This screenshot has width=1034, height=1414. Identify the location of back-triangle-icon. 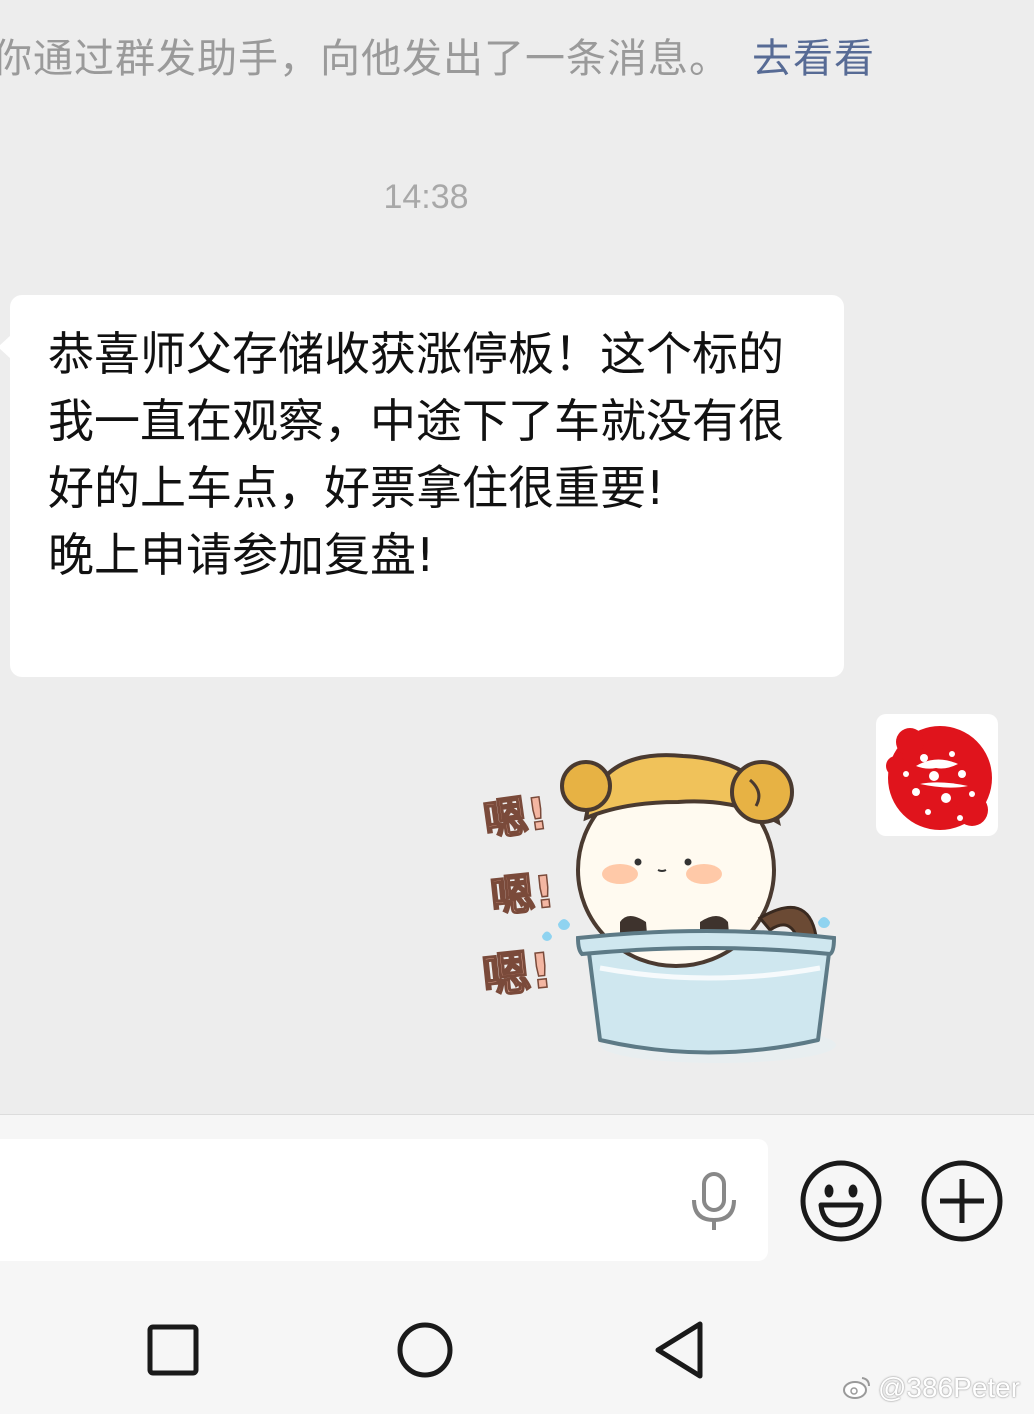
(679, 1350).